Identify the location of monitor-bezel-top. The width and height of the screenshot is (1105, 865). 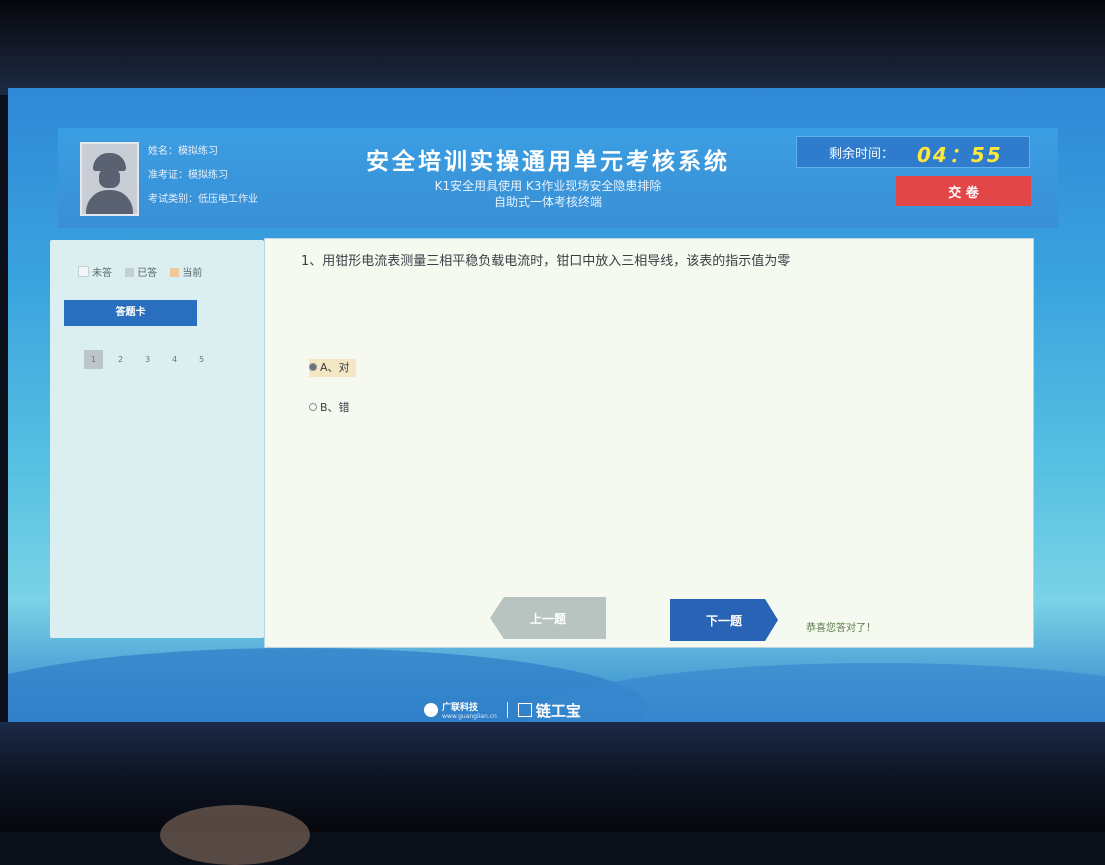
(552, 47).